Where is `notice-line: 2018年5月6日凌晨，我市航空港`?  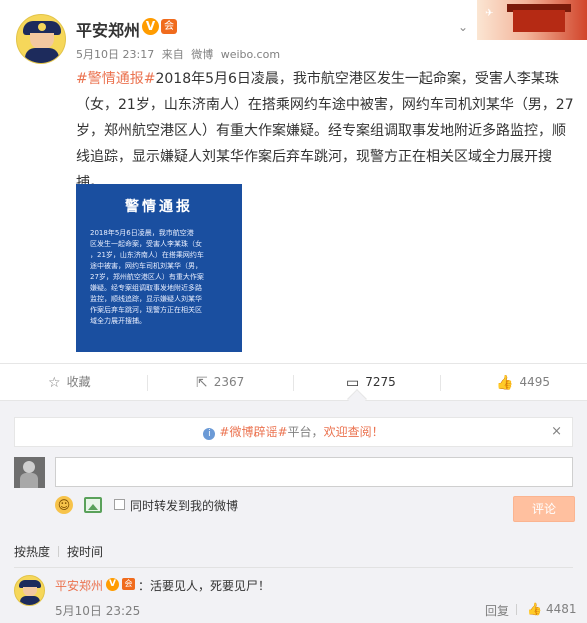 notice-line: 2018年5月6日凌晨，我市航空港 is located at coordinates (142, 233).